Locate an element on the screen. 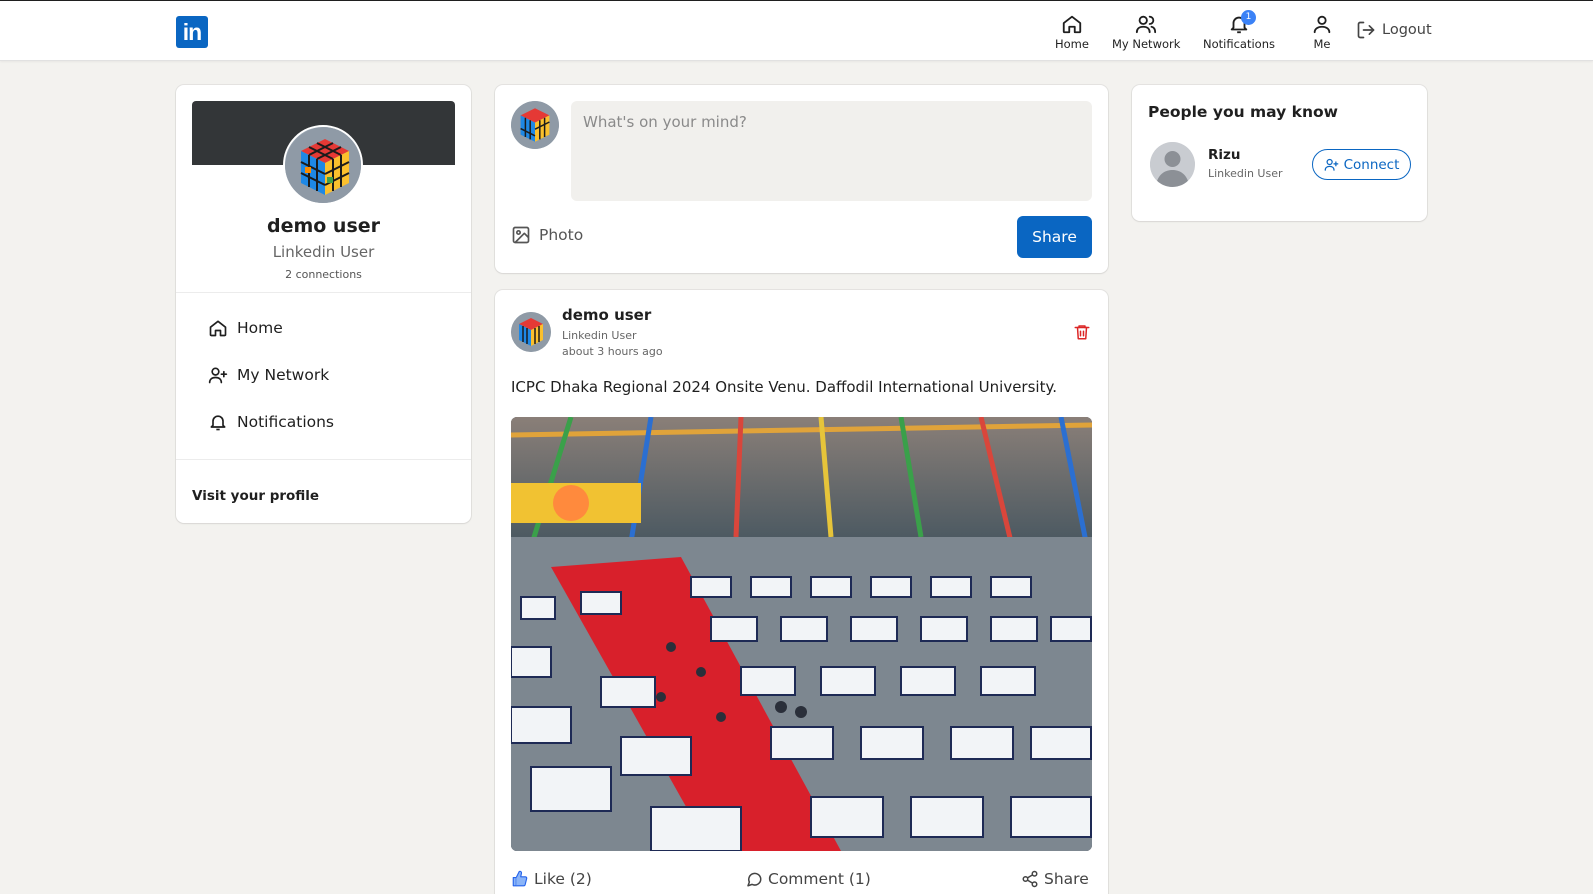  sidebar-item-my-network: My Network is located at coordinates (268, 375).